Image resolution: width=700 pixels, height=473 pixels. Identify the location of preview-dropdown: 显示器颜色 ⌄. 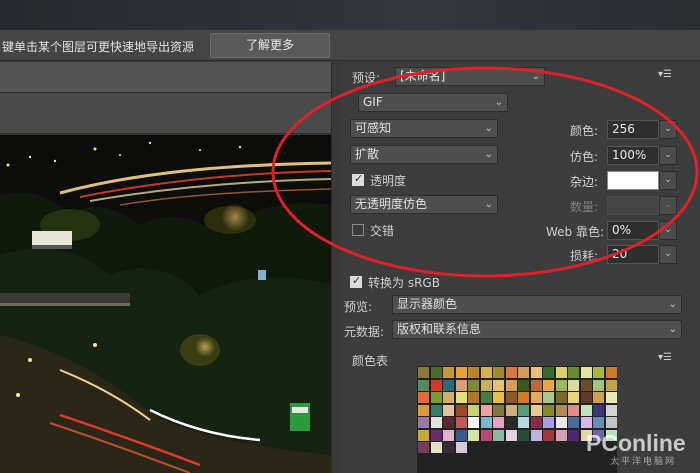
(537, 304).